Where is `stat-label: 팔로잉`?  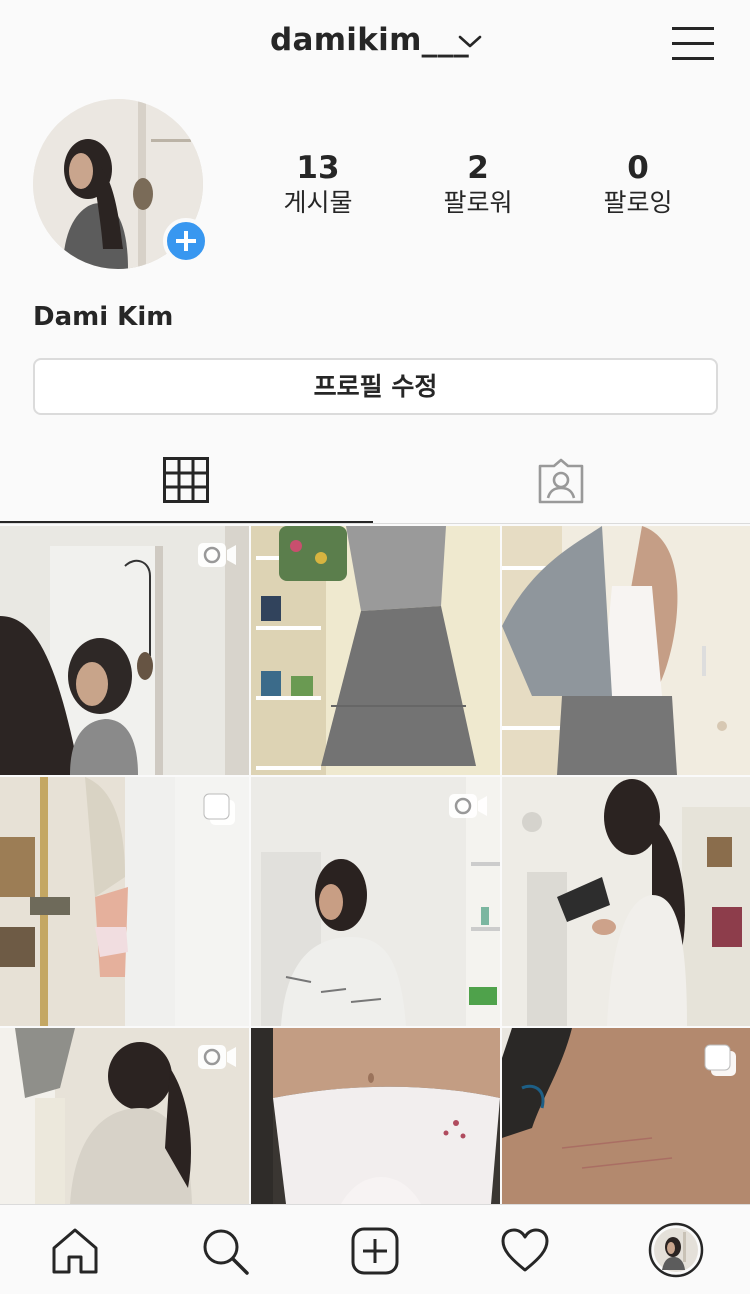 stat-label: 팔로잉 is located at coordinates (638, 202).